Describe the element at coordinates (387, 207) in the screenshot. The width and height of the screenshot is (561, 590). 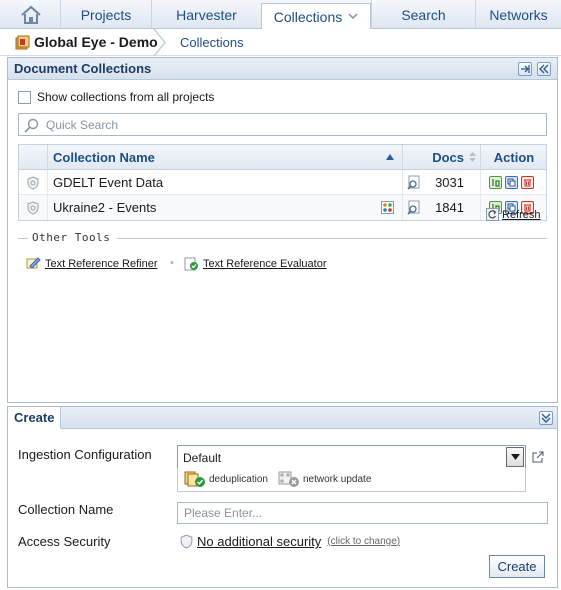
I see `network-icon` at that location.